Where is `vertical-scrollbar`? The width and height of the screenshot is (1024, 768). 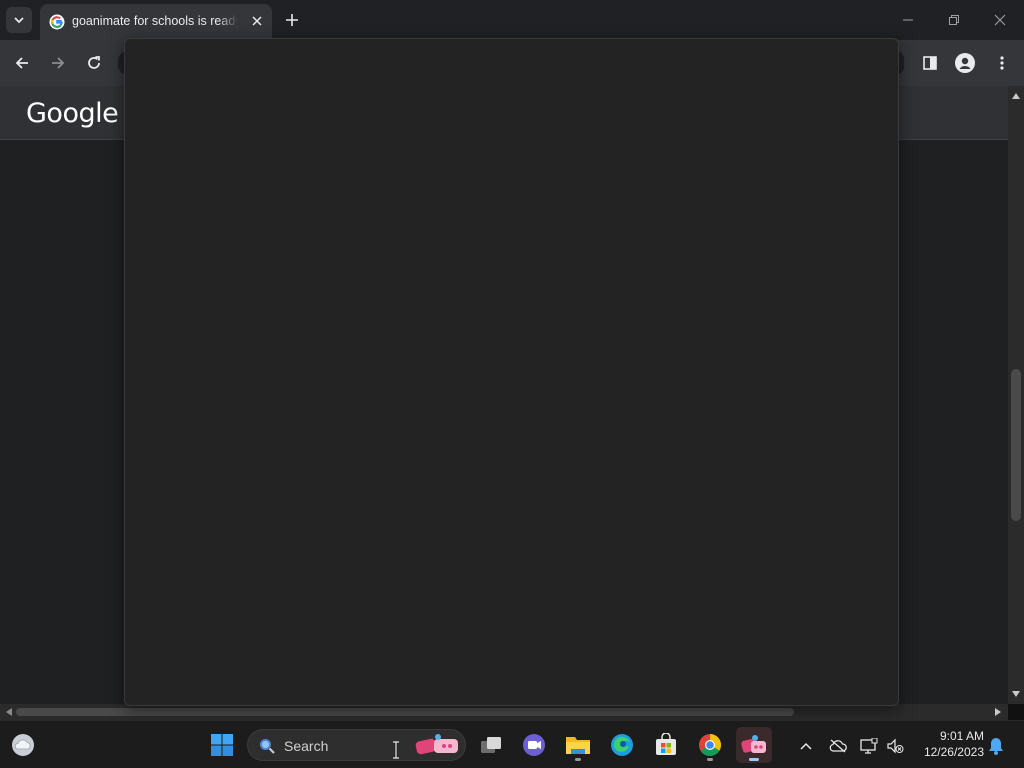 vertical-scrollbar is located at coordinates (1016, 395).